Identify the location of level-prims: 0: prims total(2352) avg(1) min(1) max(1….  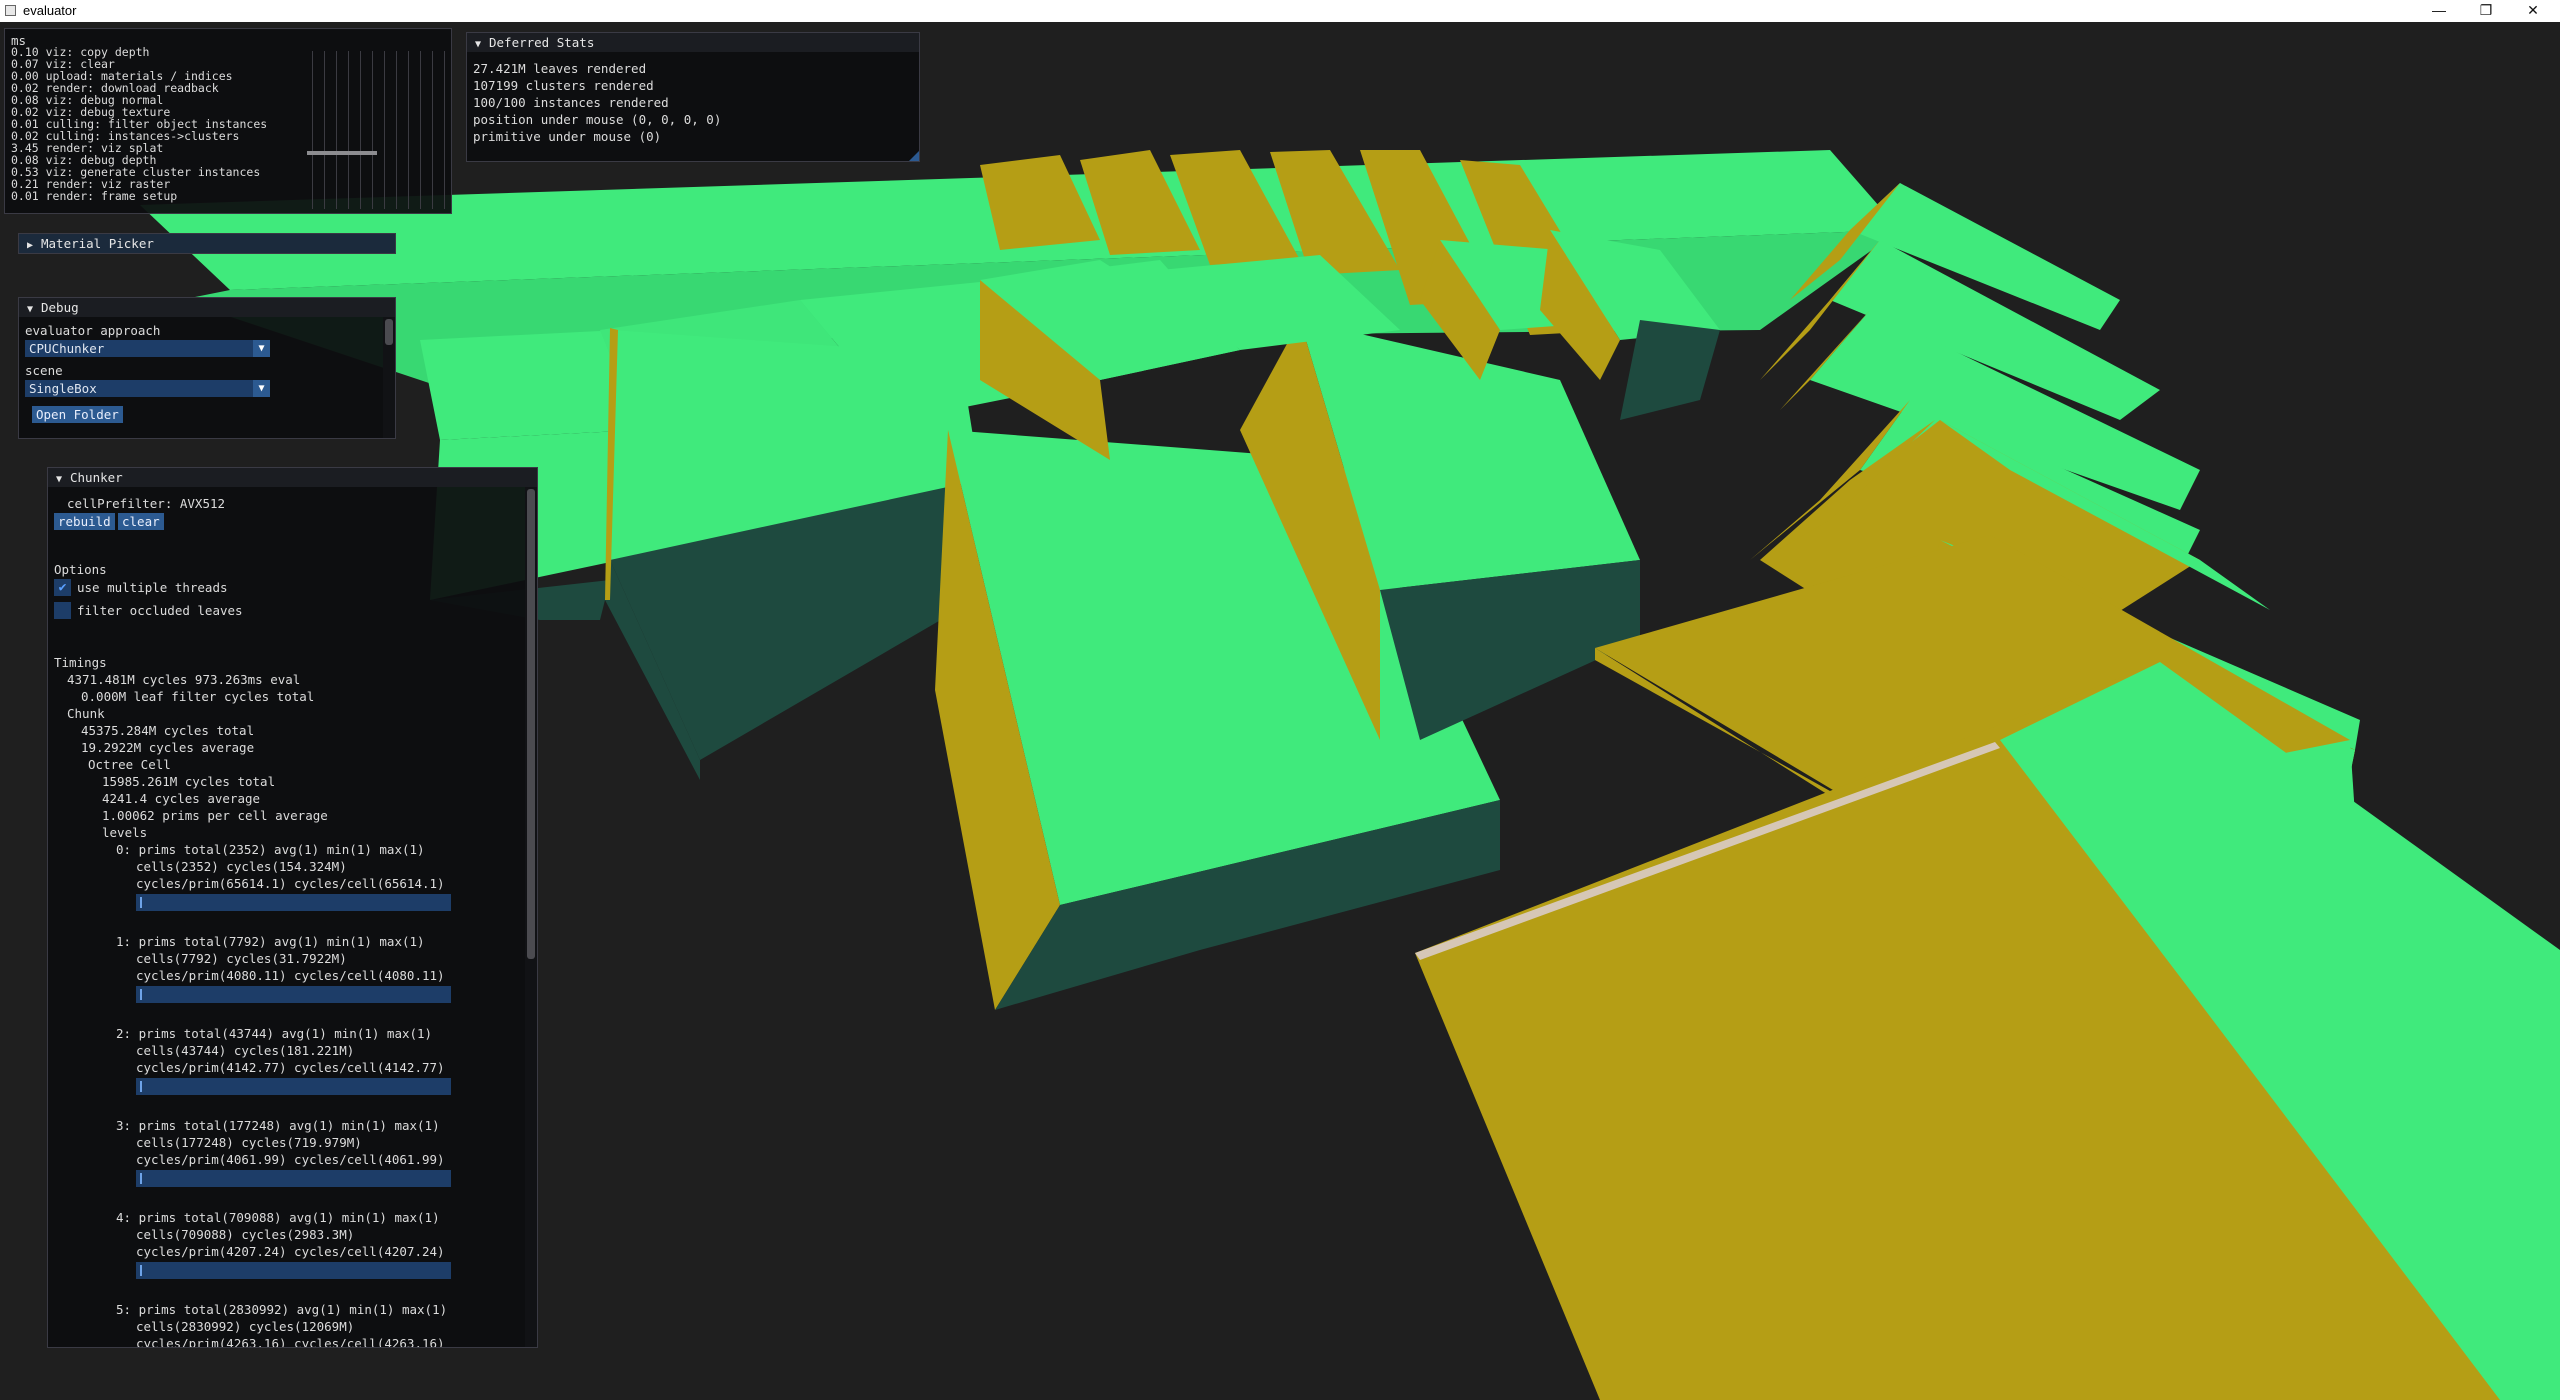
(270, 849).